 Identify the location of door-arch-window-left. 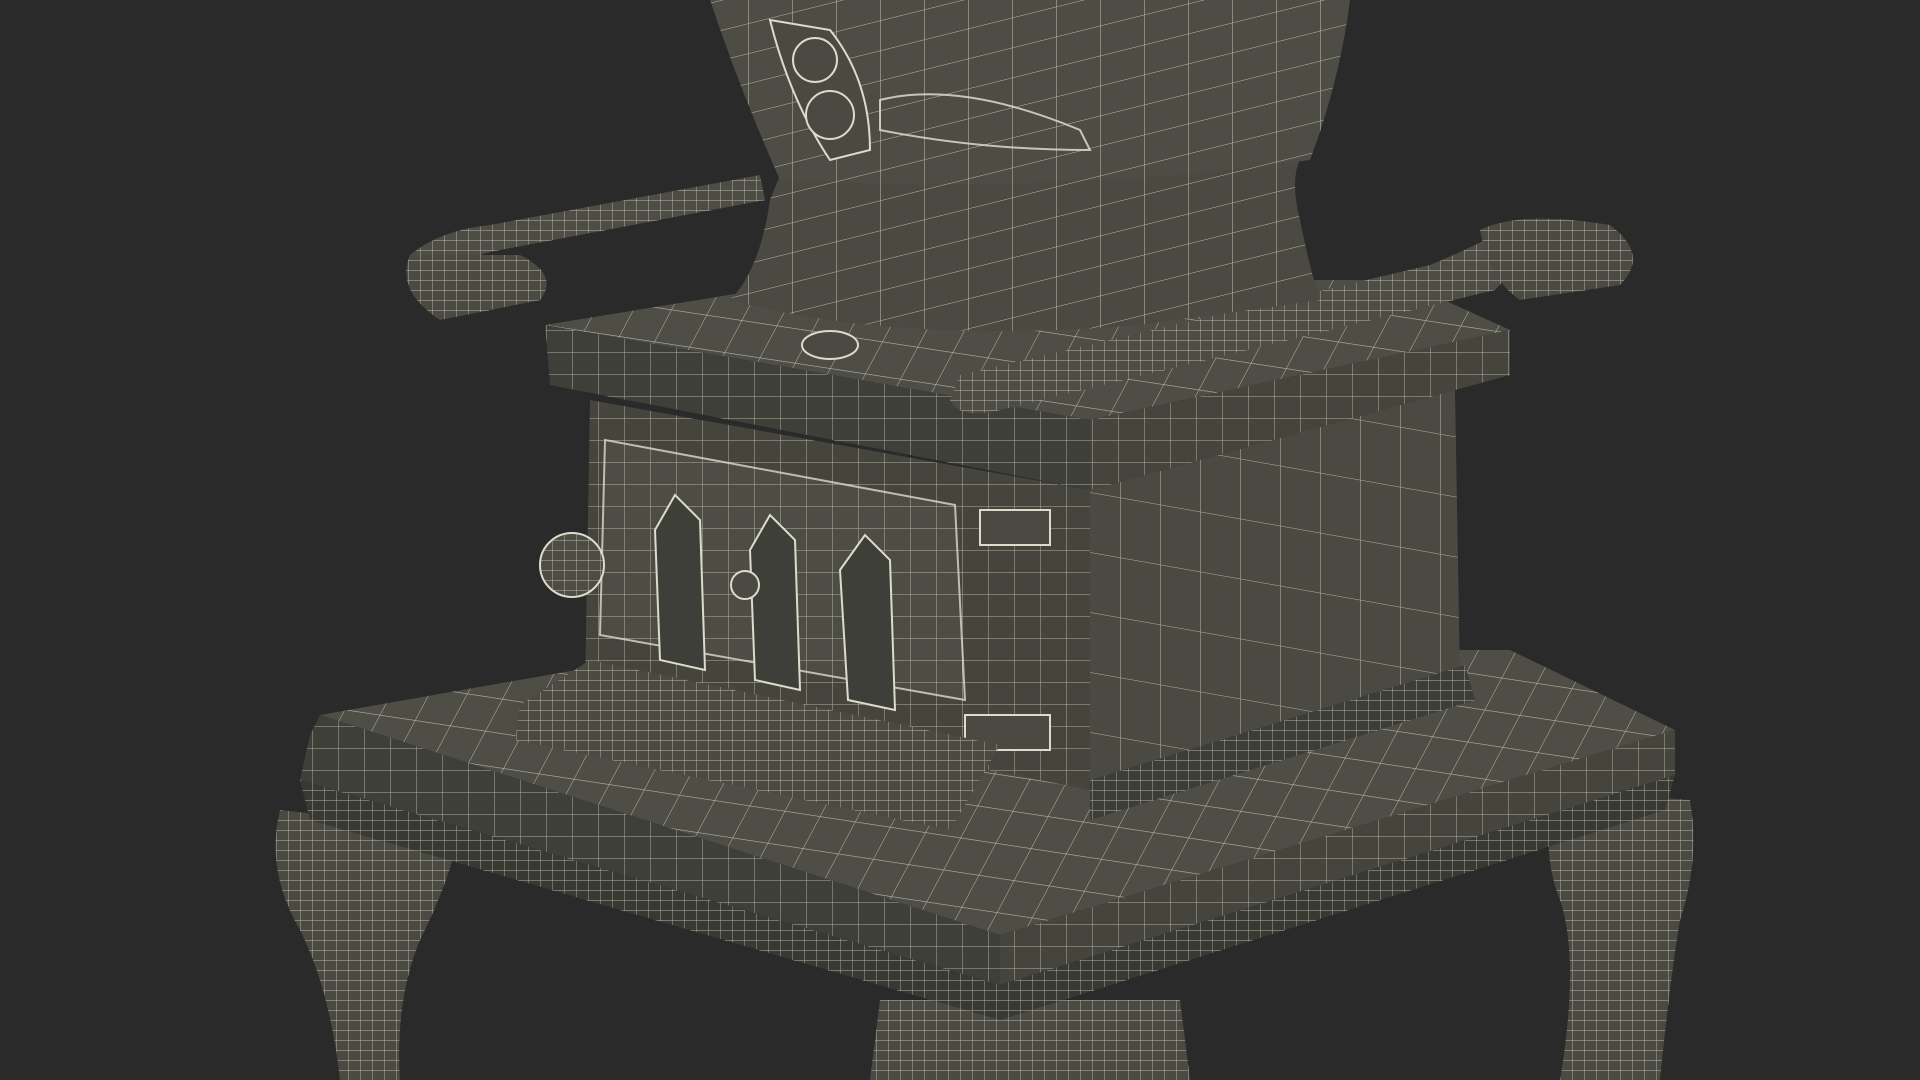
(680, 582).